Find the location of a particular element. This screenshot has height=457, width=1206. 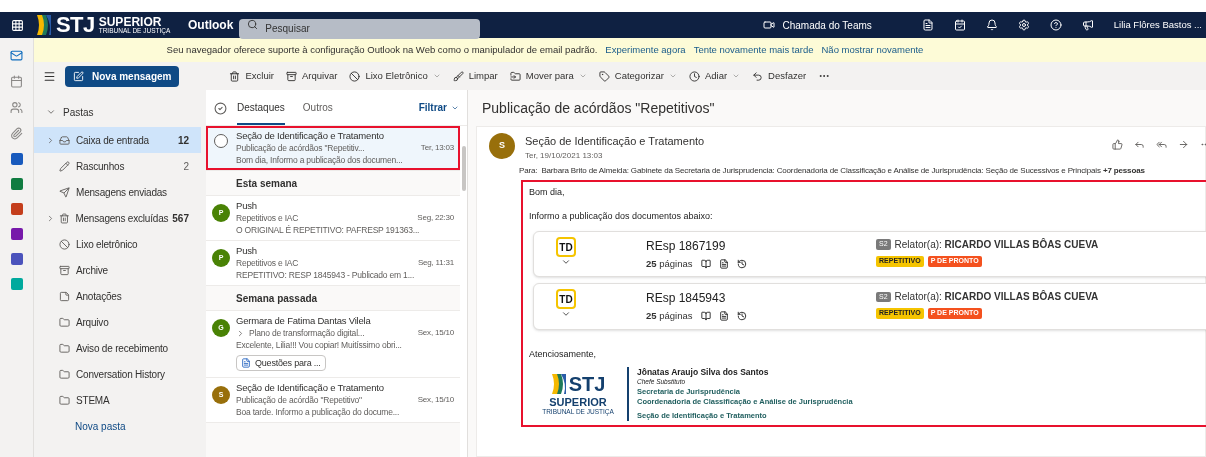

tab: Outros is located at coordinates (317, 110).